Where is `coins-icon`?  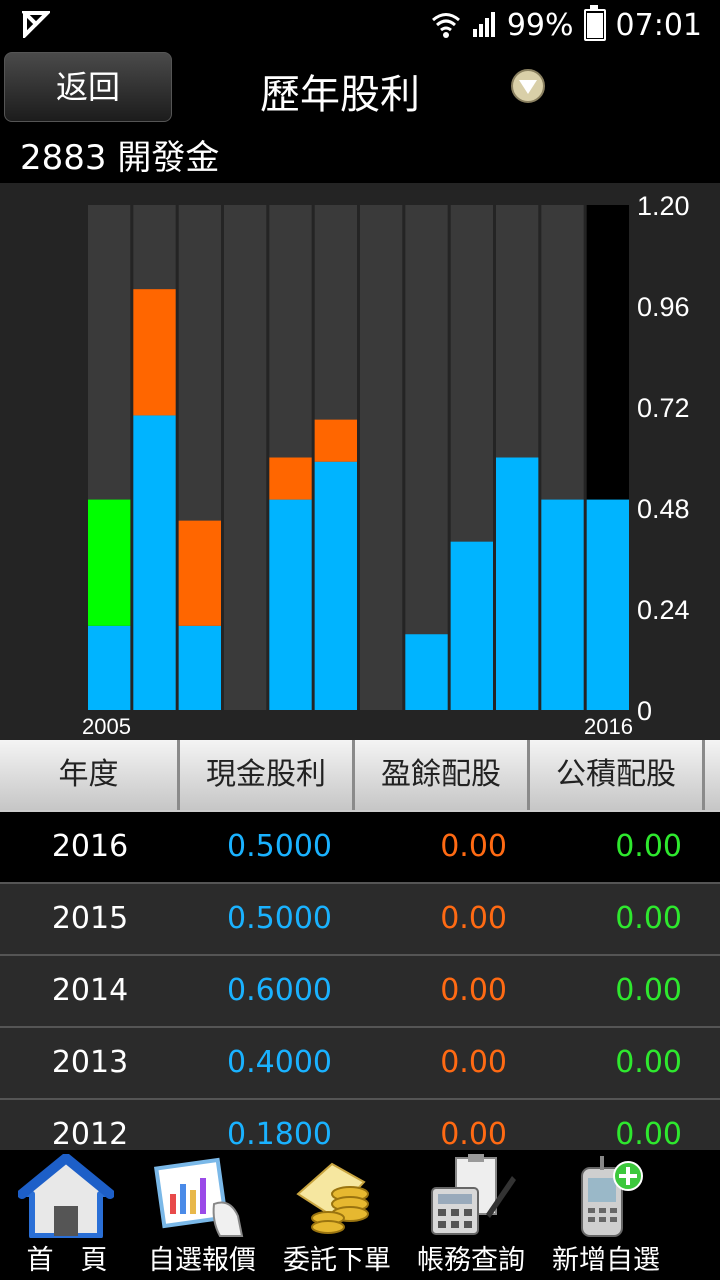 coins-icon is located at coordinates (332, 1198).